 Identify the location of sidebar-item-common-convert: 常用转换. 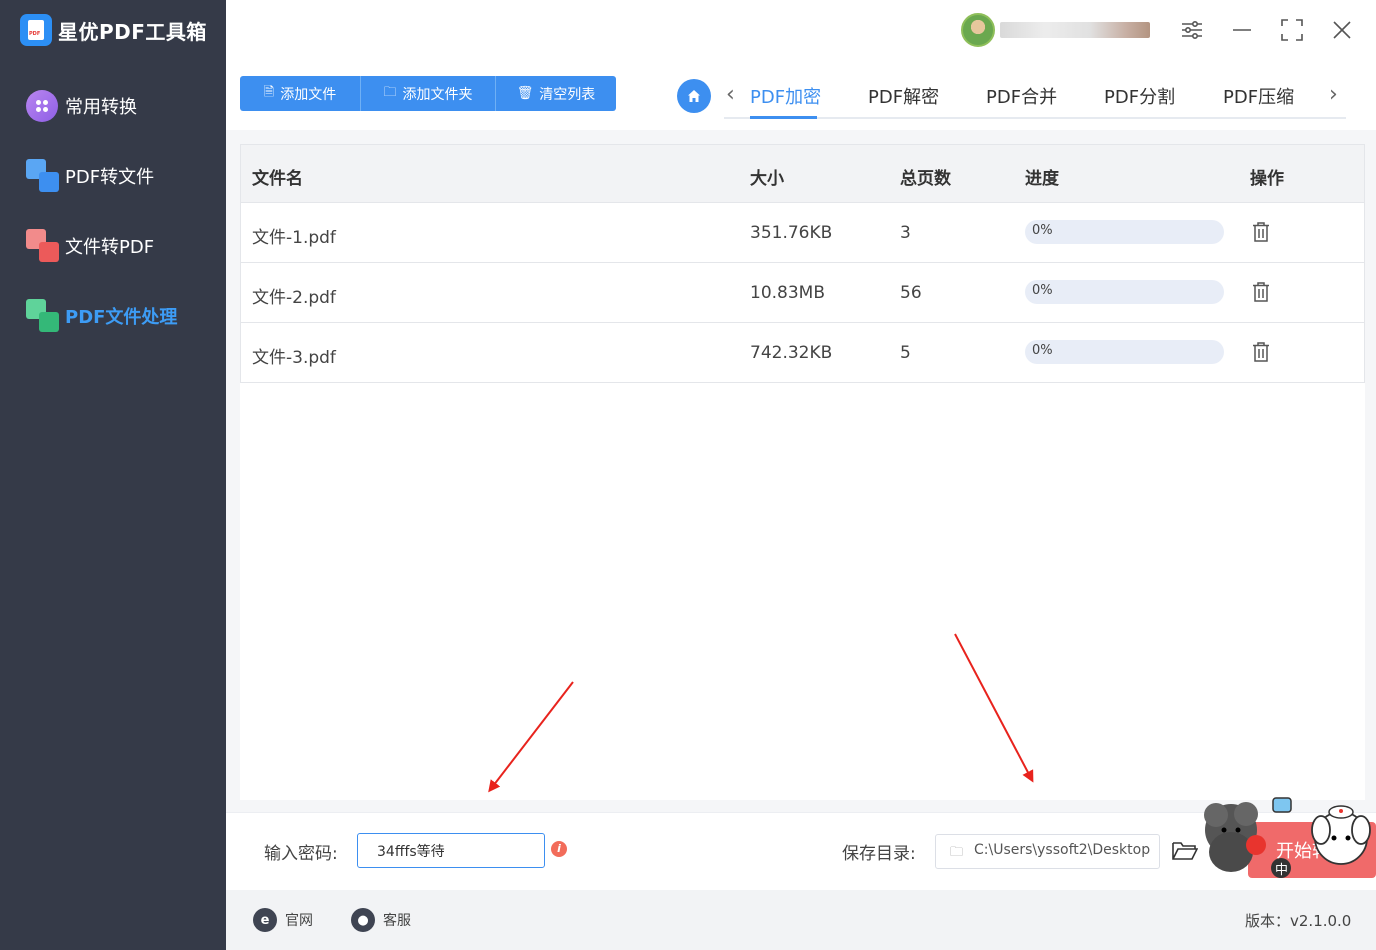
(81, 106).